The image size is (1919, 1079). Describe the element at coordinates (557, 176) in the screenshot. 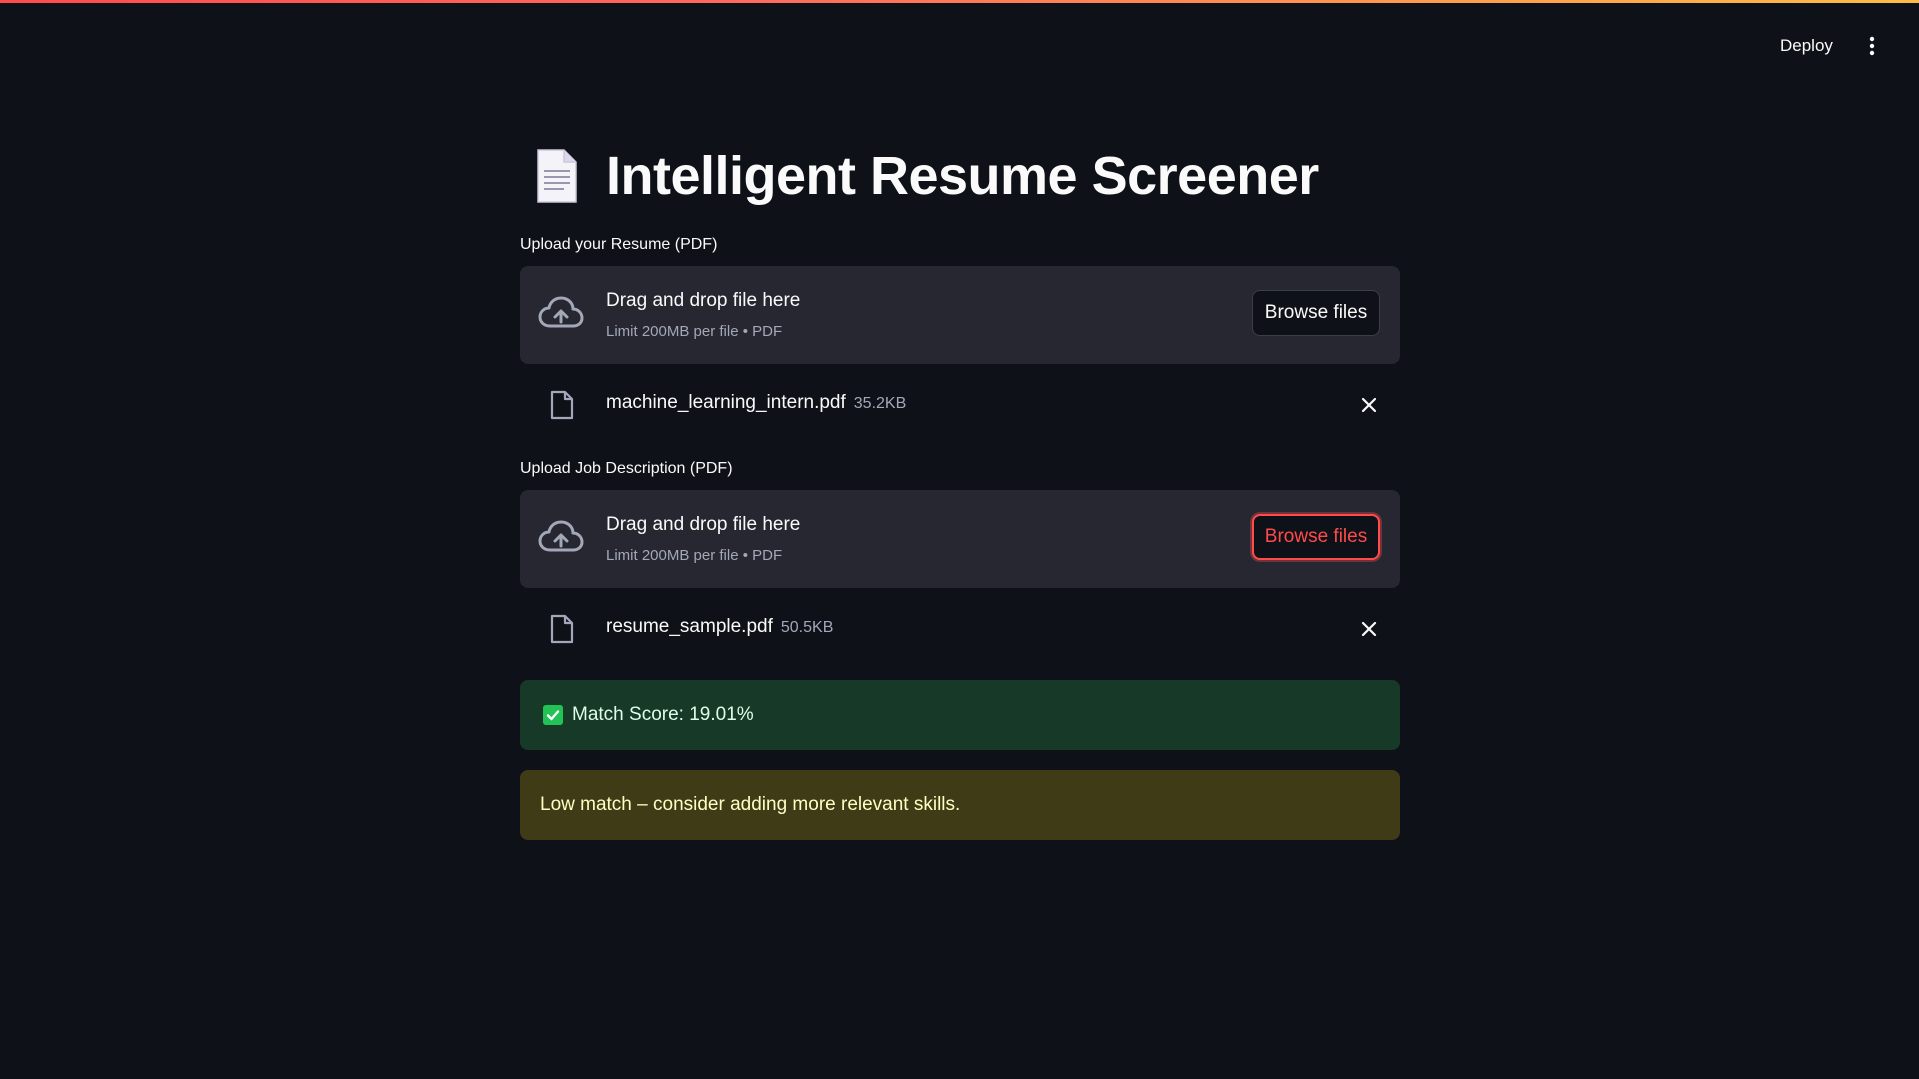

I see `page-facing-up-icon` at that location.